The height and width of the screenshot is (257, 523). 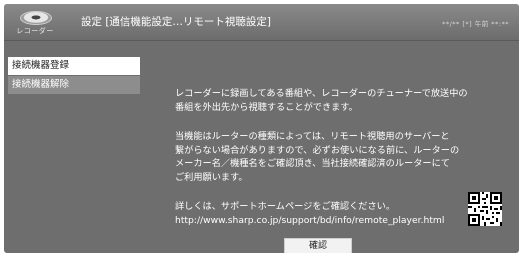 I want to click on text-line: レコーダーに録画してある番組や、レコーダーのチューナーで放送中の, so click(x=321, y=93).